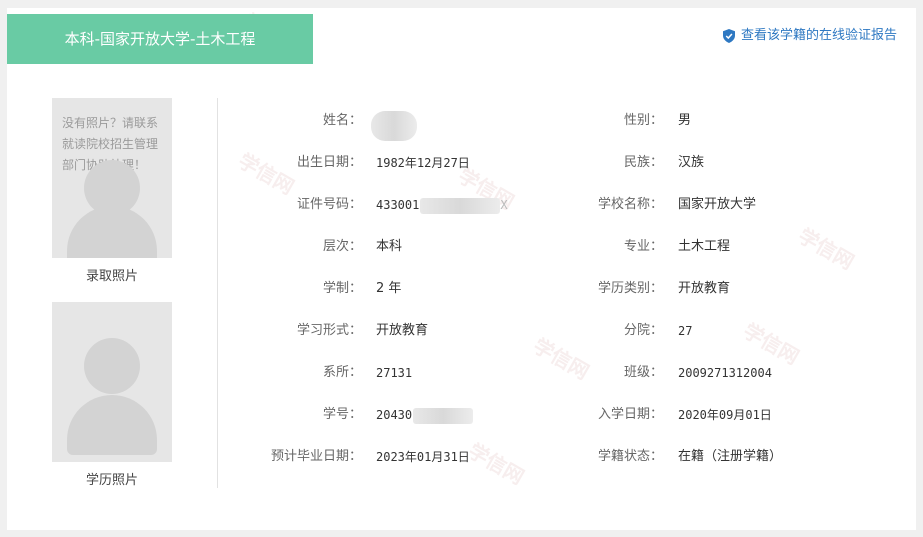 This screenshot has height=537, width=923. I want to click on ethnicity-label: 民族：, so click(643, 162).